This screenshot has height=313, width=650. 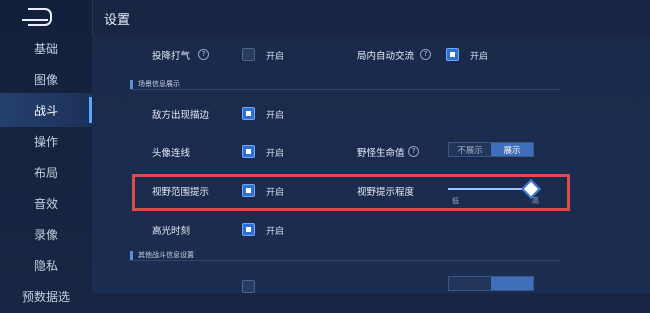 What do you see at coordinates (275, 232) in the screenshot?
I see `highlight-moment-state-label: 开启` at bounding box center [275, 232].